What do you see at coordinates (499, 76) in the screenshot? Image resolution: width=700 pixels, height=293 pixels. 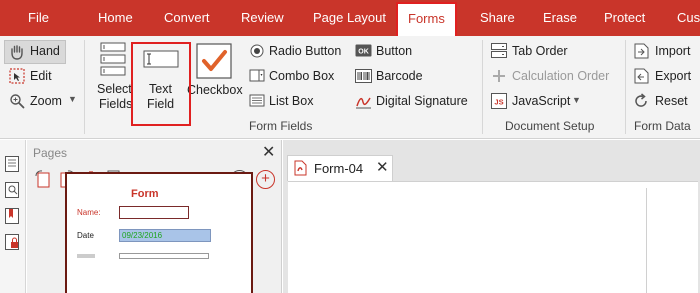 I see `calculation-order-icon` at bounding box center [499, 76].